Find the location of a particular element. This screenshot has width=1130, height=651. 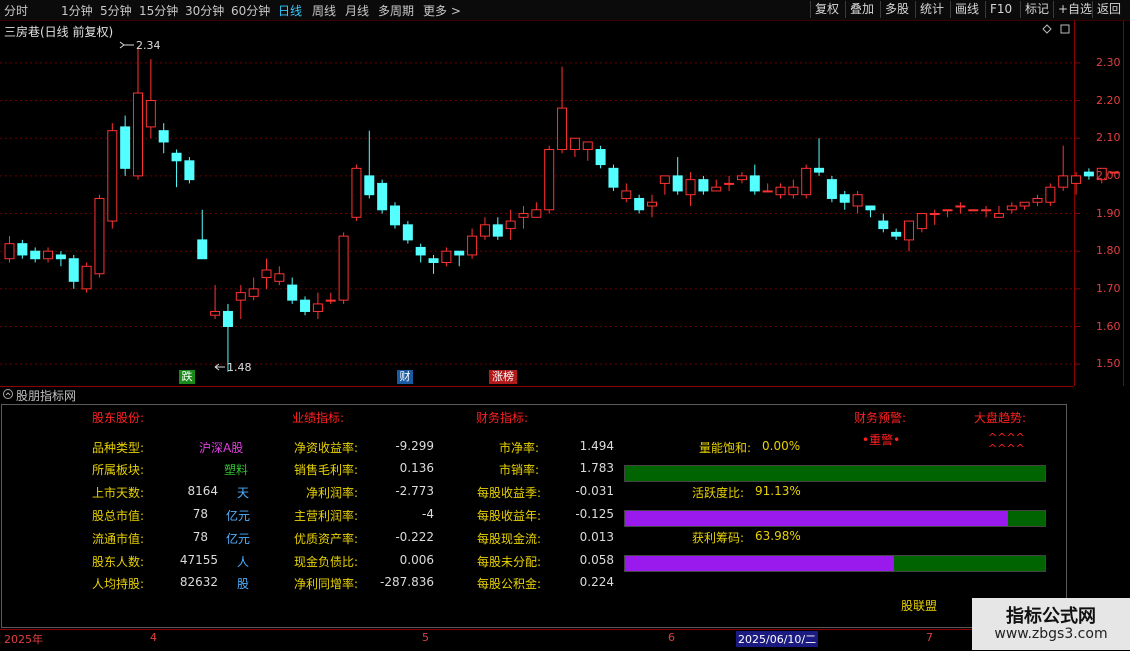

profit-chips-bar is located at coordinates (835, 563).